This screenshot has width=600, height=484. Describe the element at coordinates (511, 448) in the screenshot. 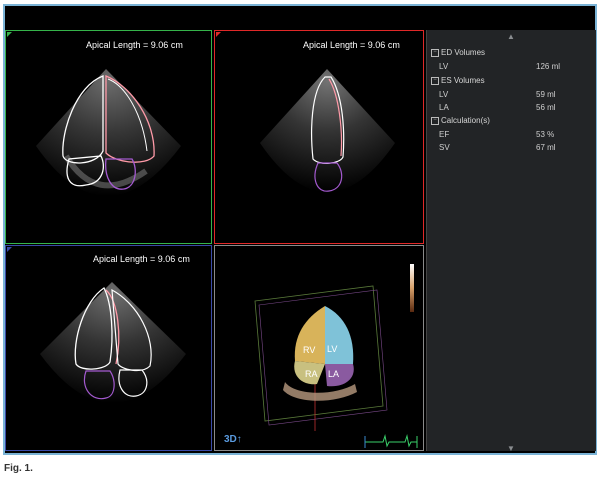

I see `caret-down-icon: ▼` at that location.